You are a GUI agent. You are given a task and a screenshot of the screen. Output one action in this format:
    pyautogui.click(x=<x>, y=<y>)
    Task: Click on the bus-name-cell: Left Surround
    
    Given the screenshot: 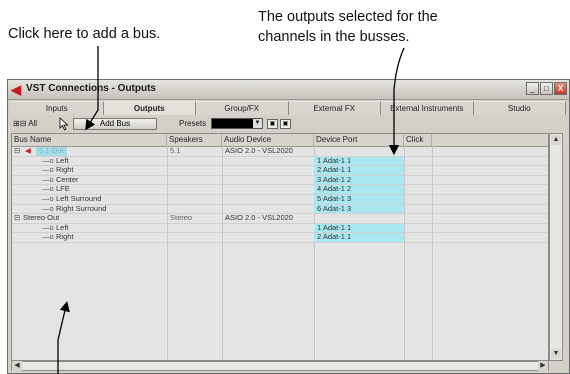 What is the action you would take?
    pyautogui.click(x=78, y=199)
    